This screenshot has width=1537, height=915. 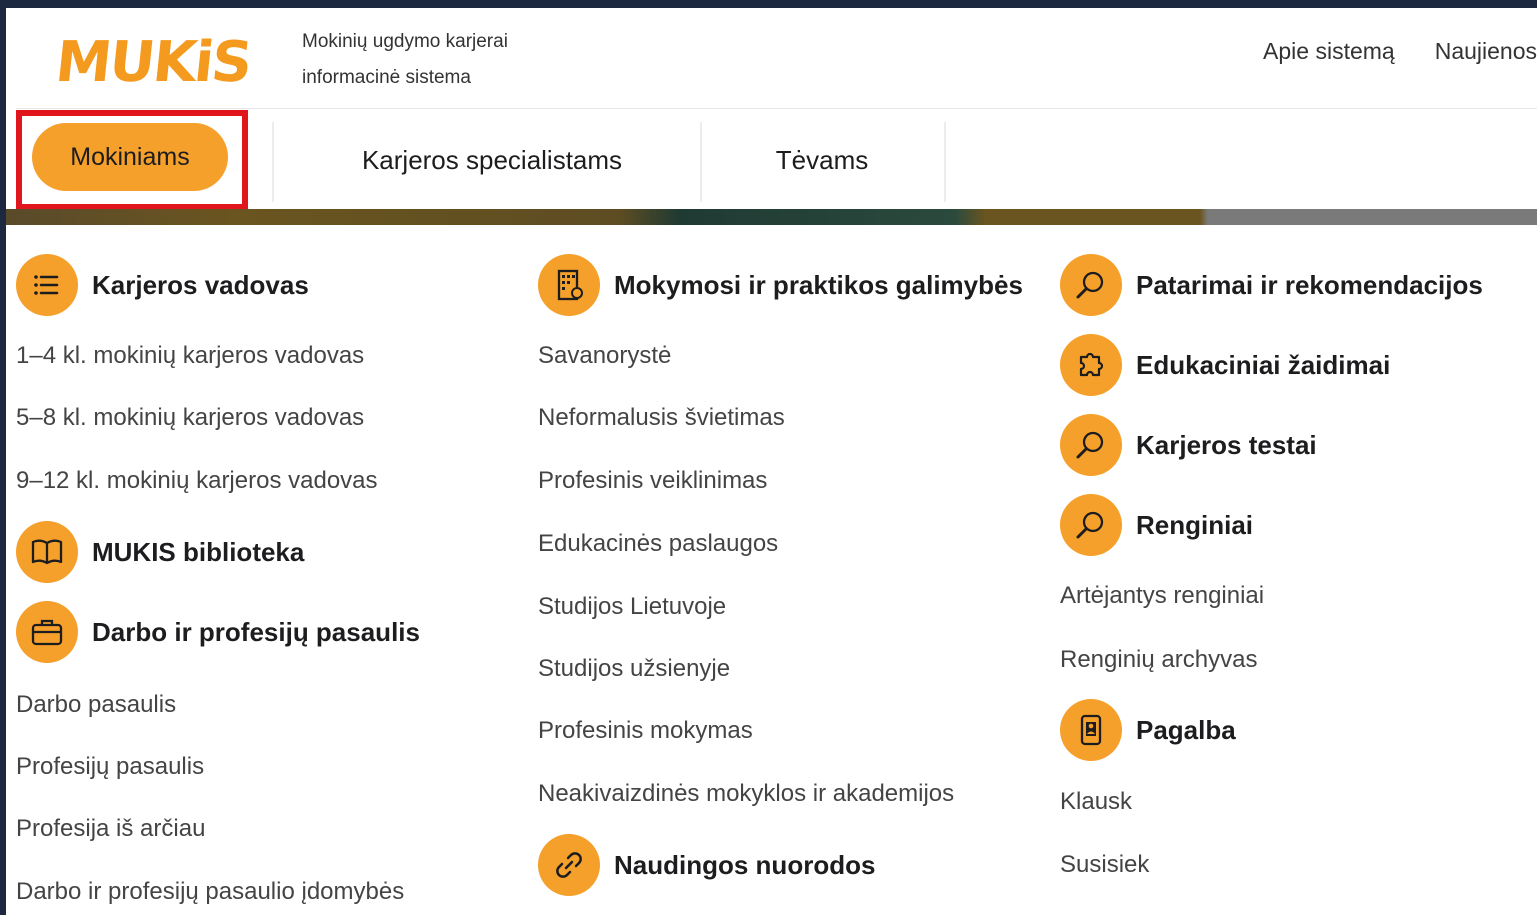 What do you see at coordinates (1309, 284) in the screenshot?
I see `menu-head-label: Patarimai ir rekomendacijos` at bounding box center [1309, 284].